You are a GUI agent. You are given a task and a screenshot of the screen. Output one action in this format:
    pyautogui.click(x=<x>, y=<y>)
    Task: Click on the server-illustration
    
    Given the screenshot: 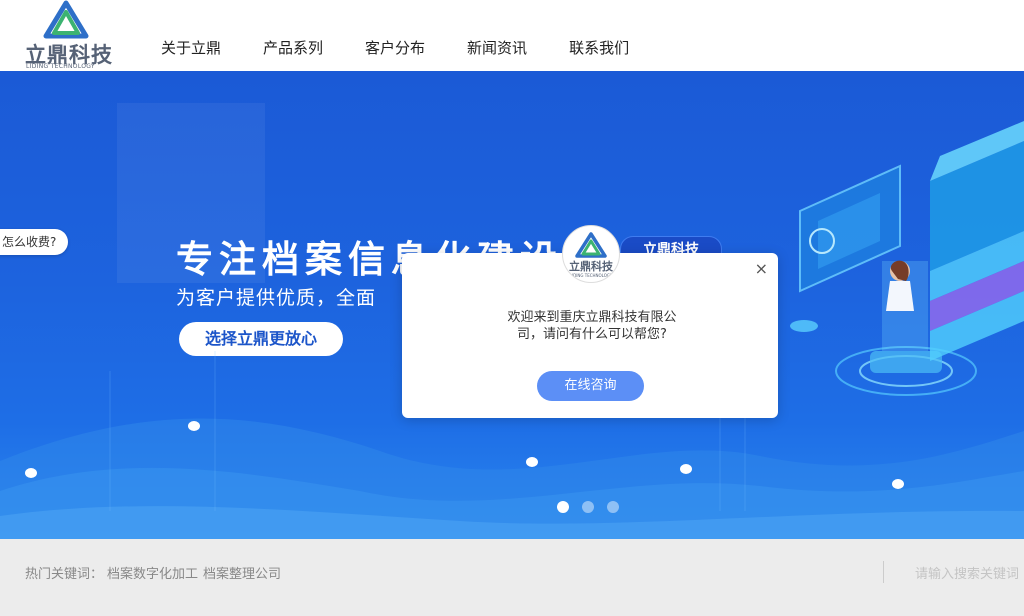 What is the action you would take?
    pyautogui.click(x=907, y=258)
    